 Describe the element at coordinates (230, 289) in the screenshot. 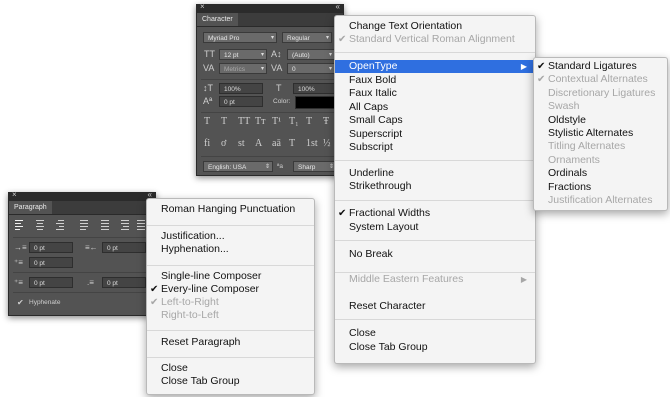

I see `paragraph-menu-item-every-line-composer: ✔ Every-line Composer` at that location.